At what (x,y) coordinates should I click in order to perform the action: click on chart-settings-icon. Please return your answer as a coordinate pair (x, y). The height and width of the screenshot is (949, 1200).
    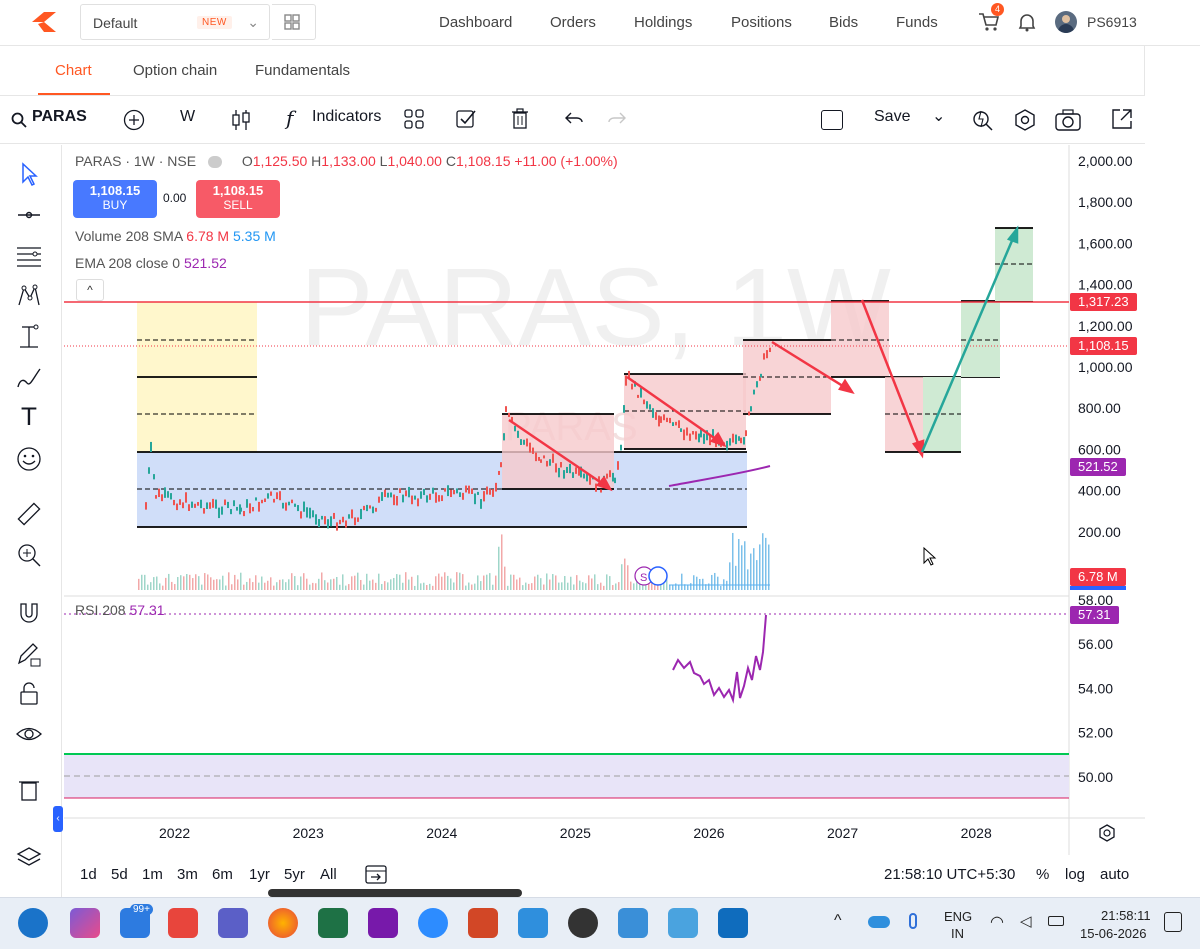
    Looking at the image, I should click on (1107, 833).